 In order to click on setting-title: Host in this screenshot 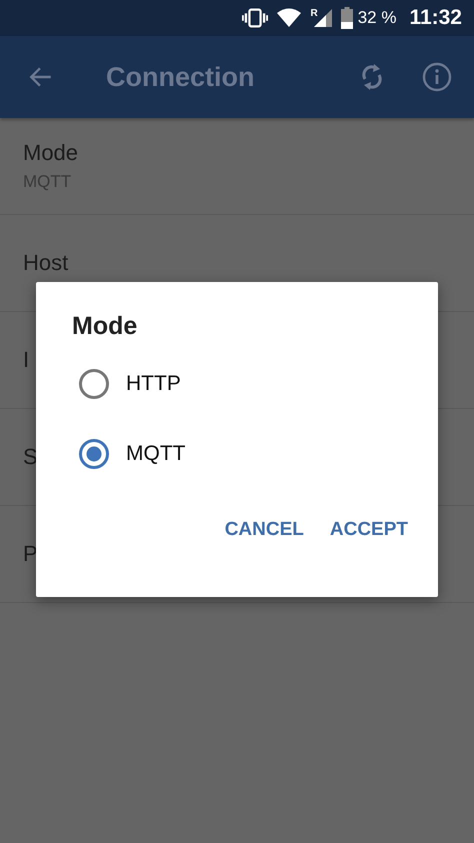, I will do `click(45, 263)`.